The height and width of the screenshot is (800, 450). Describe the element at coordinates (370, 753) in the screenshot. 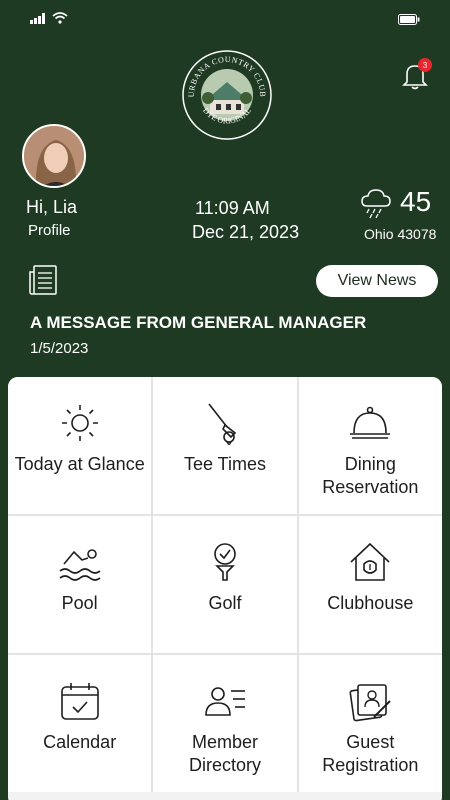

I see `tile-label: Guest Registration` at that location.